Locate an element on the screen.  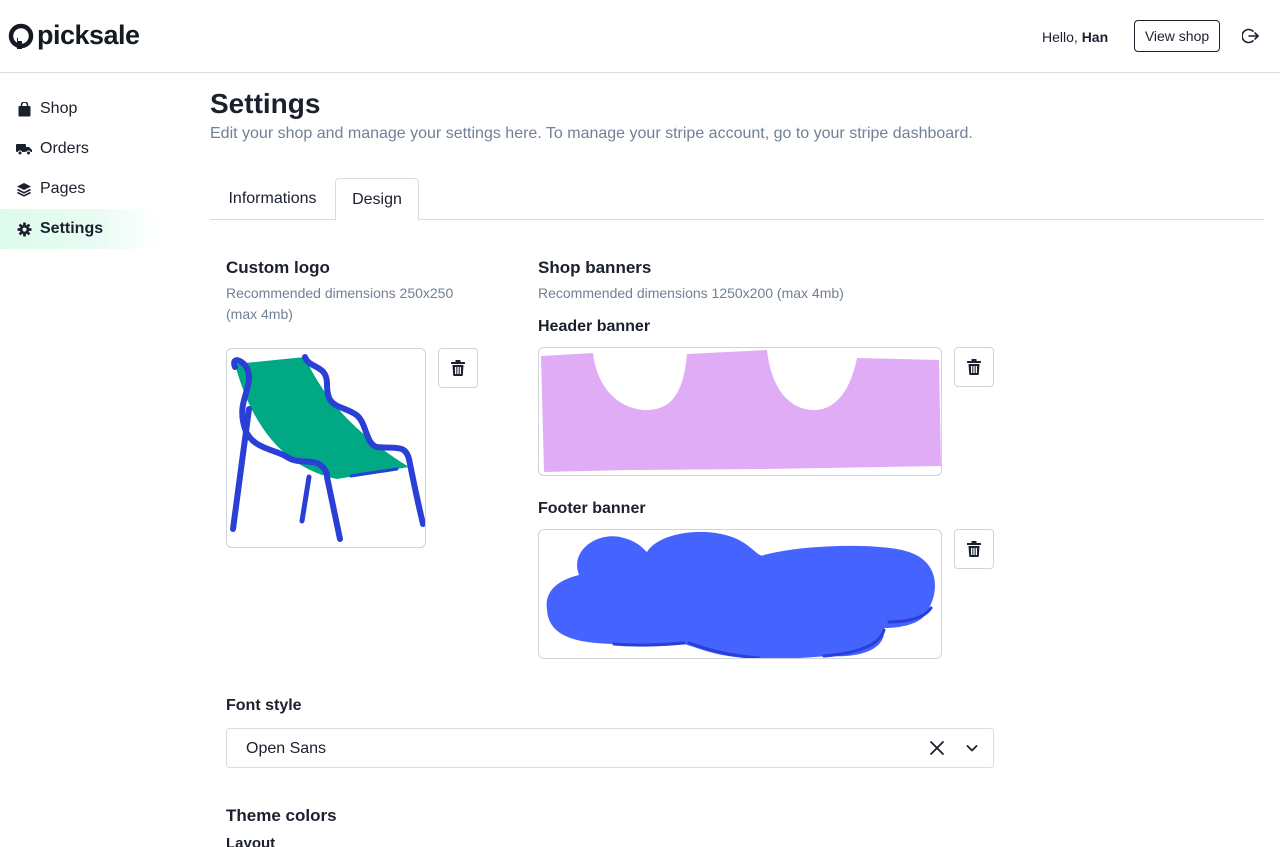
footer-banner-label: Footer banner is located at coordinates (592, 508).